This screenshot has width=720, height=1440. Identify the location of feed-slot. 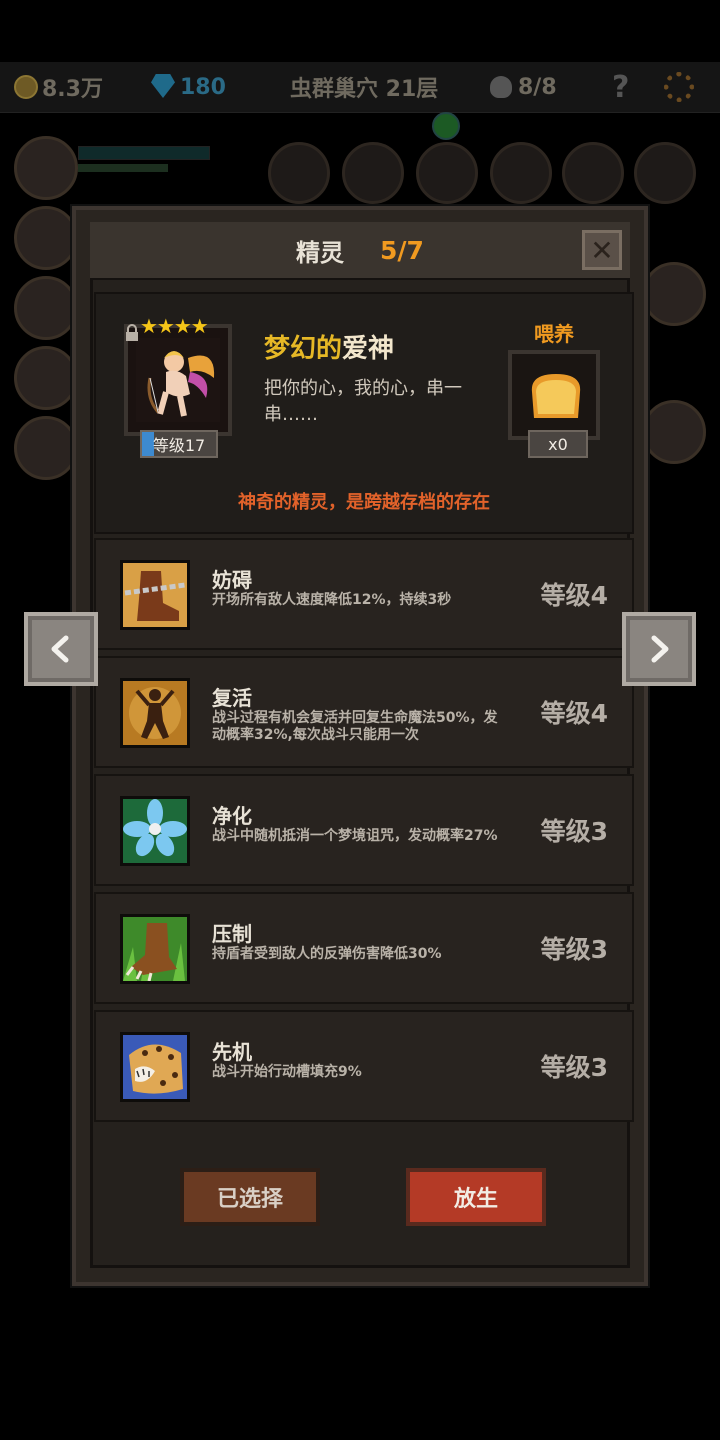
(554, 395).